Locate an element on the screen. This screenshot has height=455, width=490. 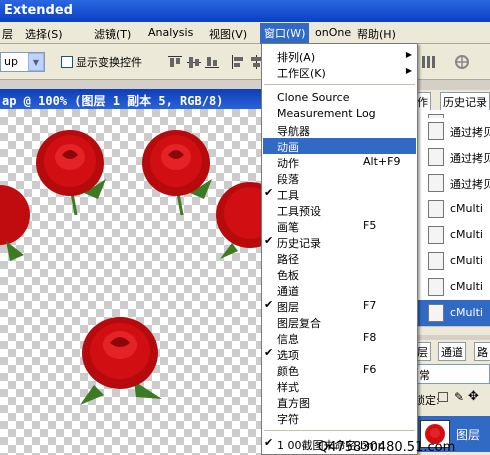
window-menu-item-label: 直方图 is located at coordinates (293, 403).